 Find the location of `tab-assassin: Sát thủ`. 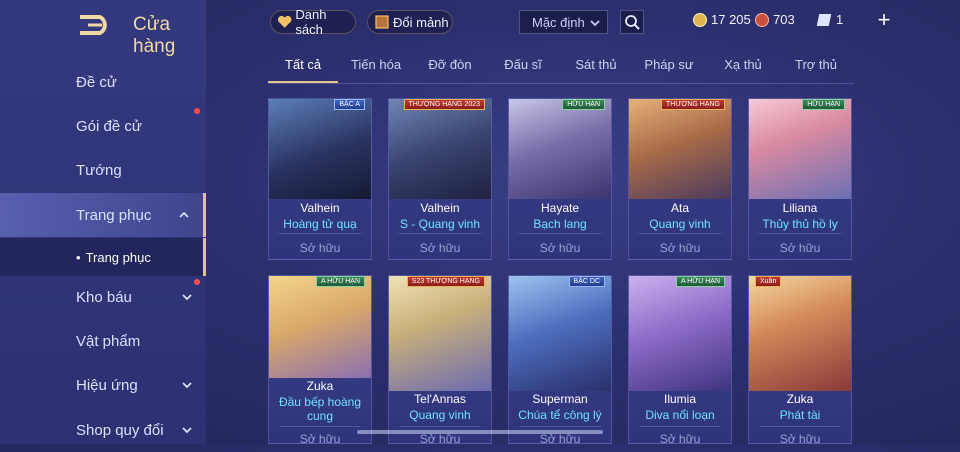

tab-assassin: Sát thủ is located at coordinates (596, 70).